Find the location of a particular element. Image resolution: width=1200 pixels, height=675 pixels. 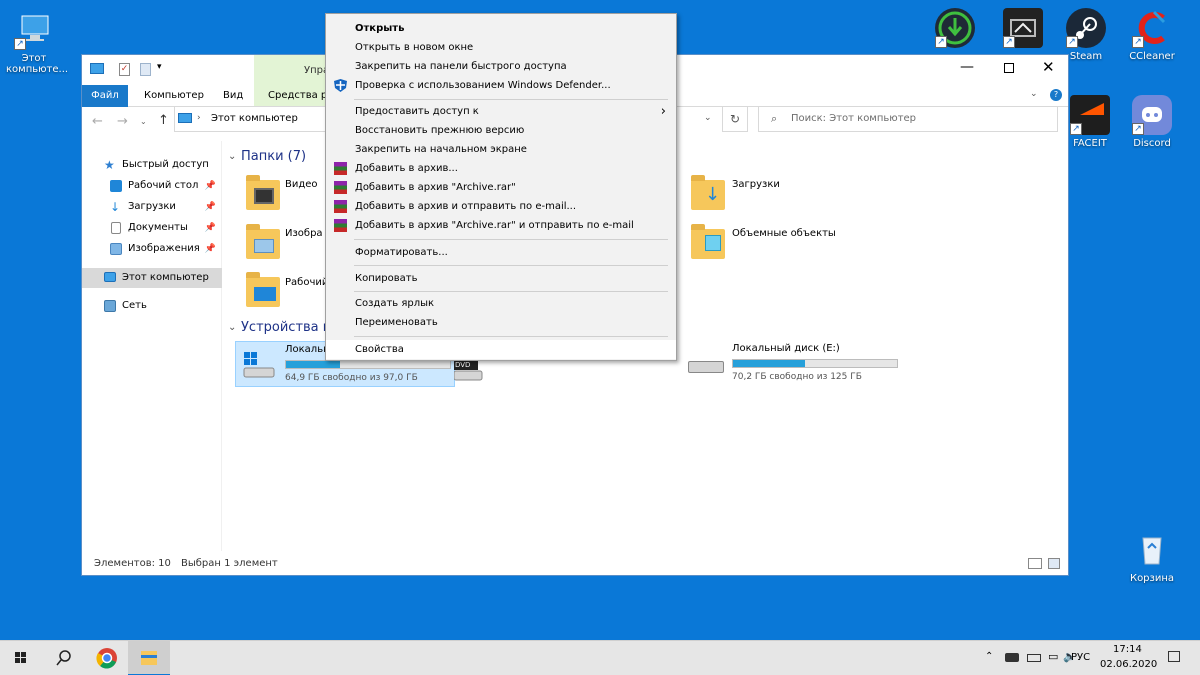

tab-view: Вид is located at coordinates (233, 96).